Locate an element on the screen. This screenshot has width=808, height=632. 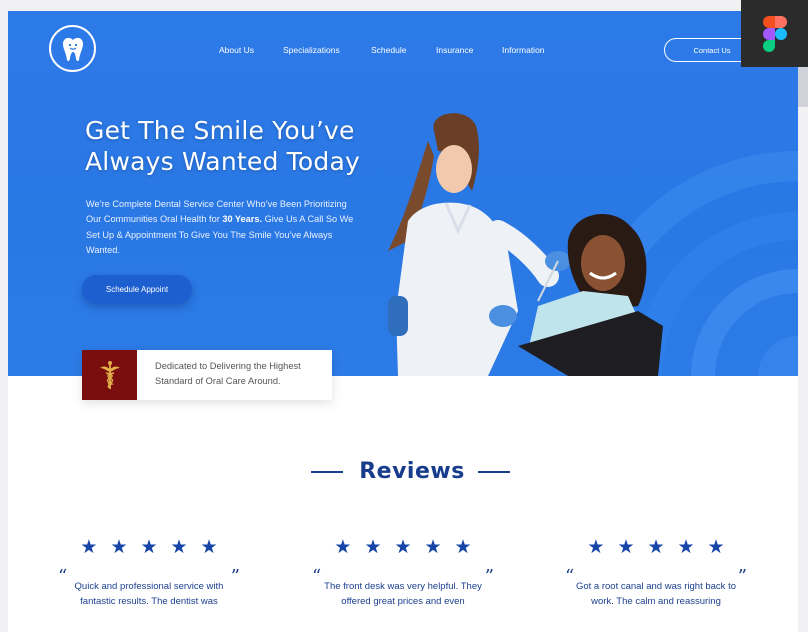
schedule-appointment-button: Schedule Appoint is located at coordinates (137, 289).